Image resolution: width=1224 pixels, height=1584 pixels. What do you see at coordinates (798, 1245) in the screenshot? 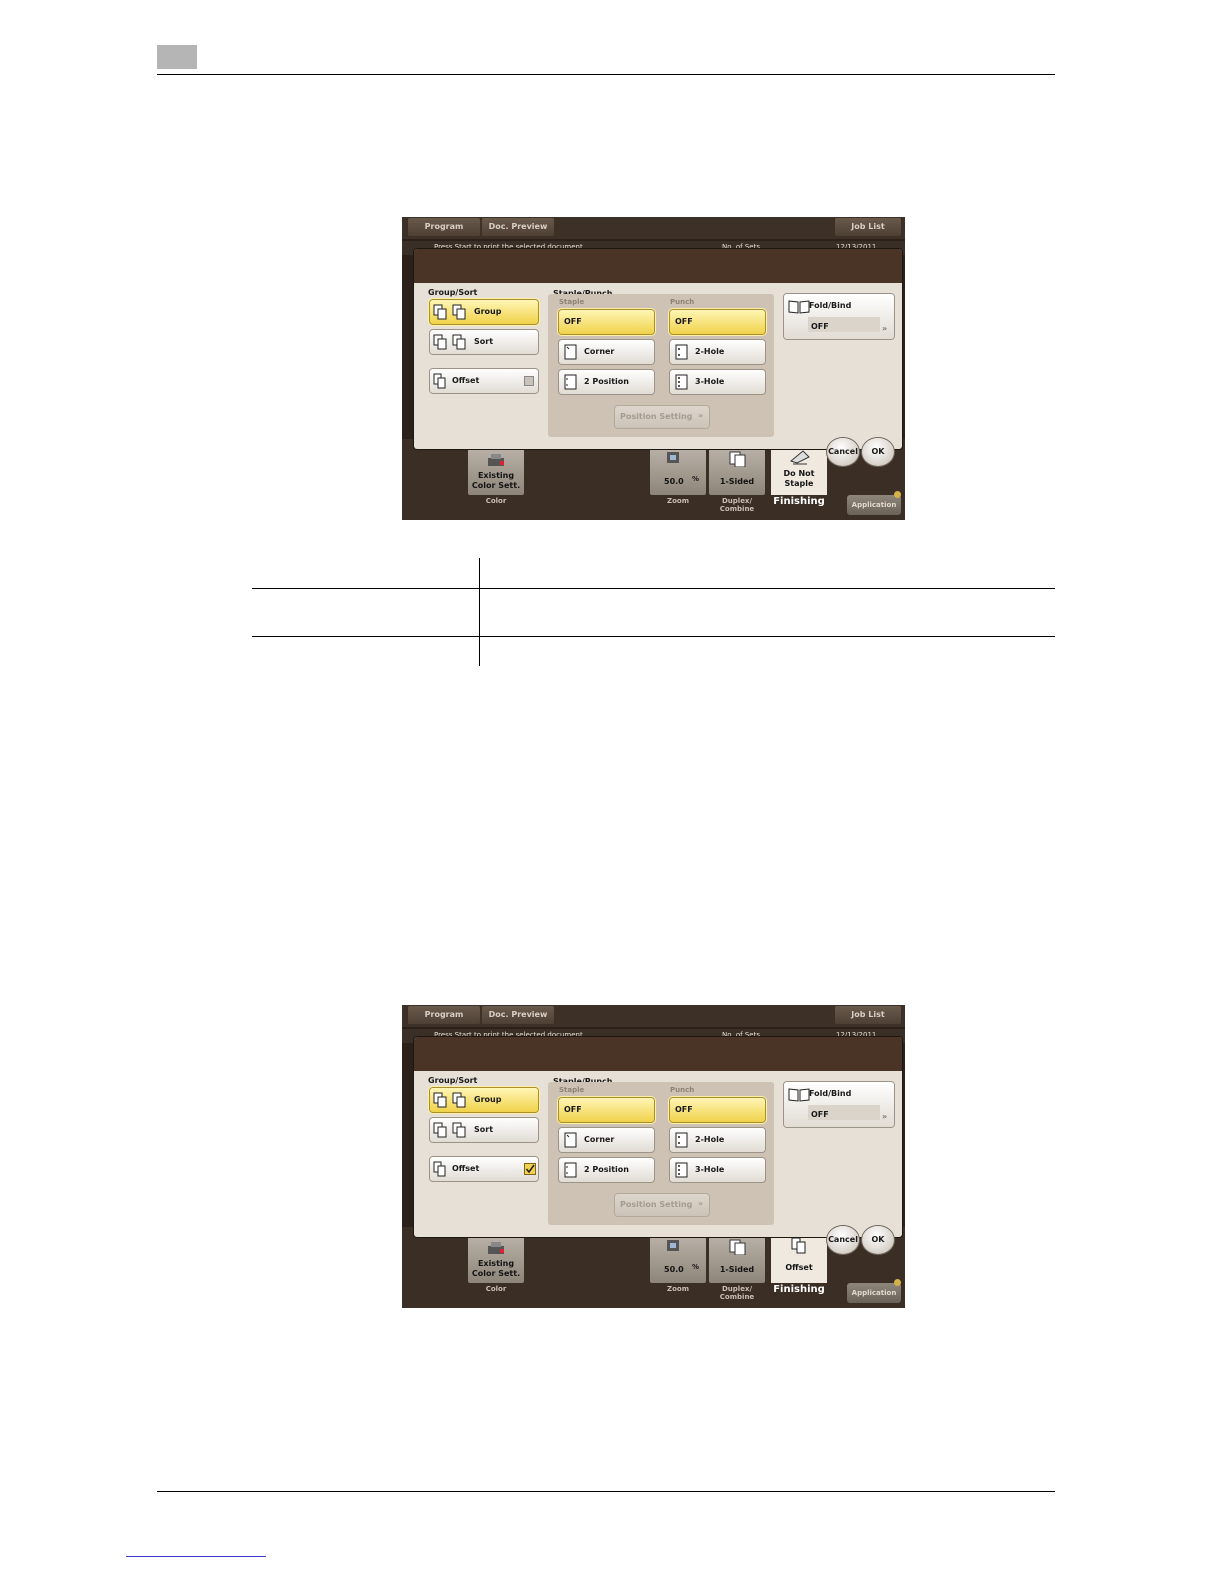
I see `offset-icon` at bounding box center [798, 1245].